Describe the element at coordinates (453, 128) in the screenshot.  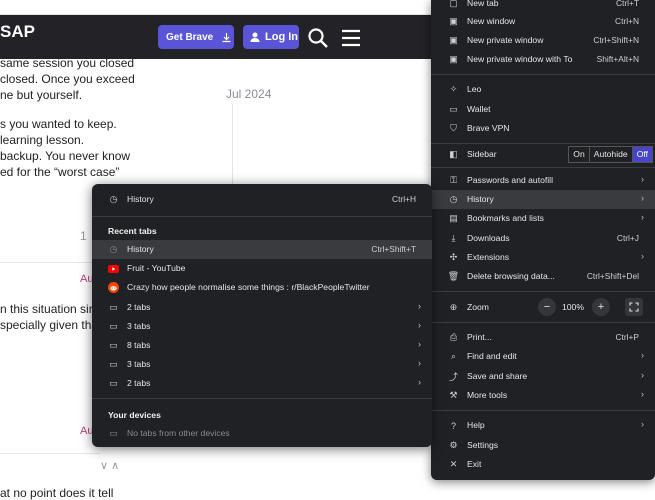
I see `vpn-shield-icon: ⛉` at that location.